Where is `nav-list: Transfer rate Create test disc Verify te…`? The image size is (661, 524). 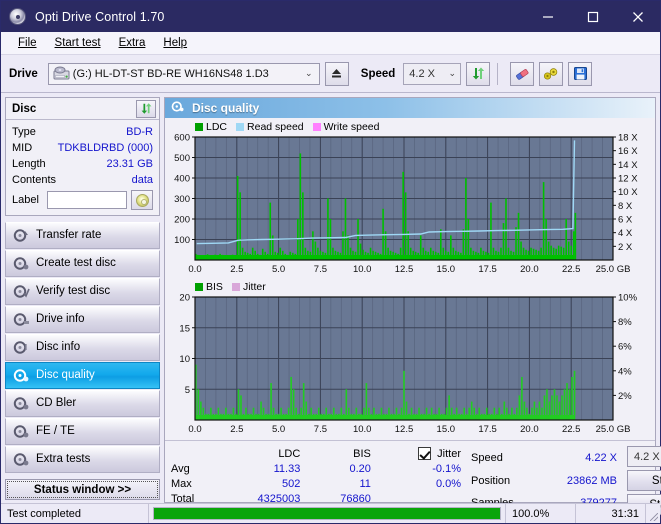
nav-list: Transfer rate Create test disc Verify te… is located at coordinates (82, 348).